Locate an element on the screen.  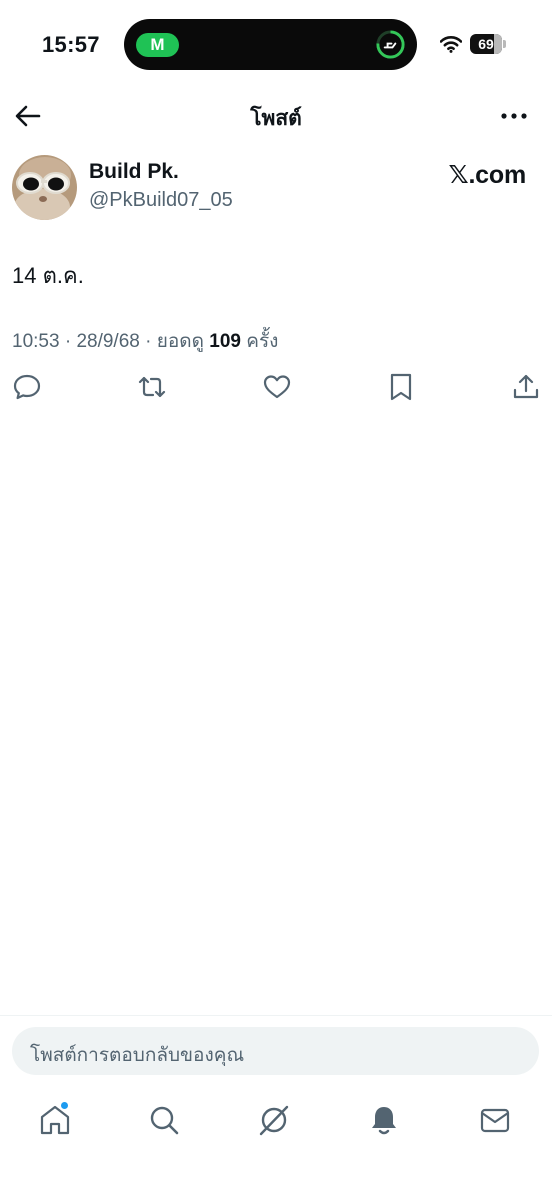
nav-search is located at coordinates (164, 1120).